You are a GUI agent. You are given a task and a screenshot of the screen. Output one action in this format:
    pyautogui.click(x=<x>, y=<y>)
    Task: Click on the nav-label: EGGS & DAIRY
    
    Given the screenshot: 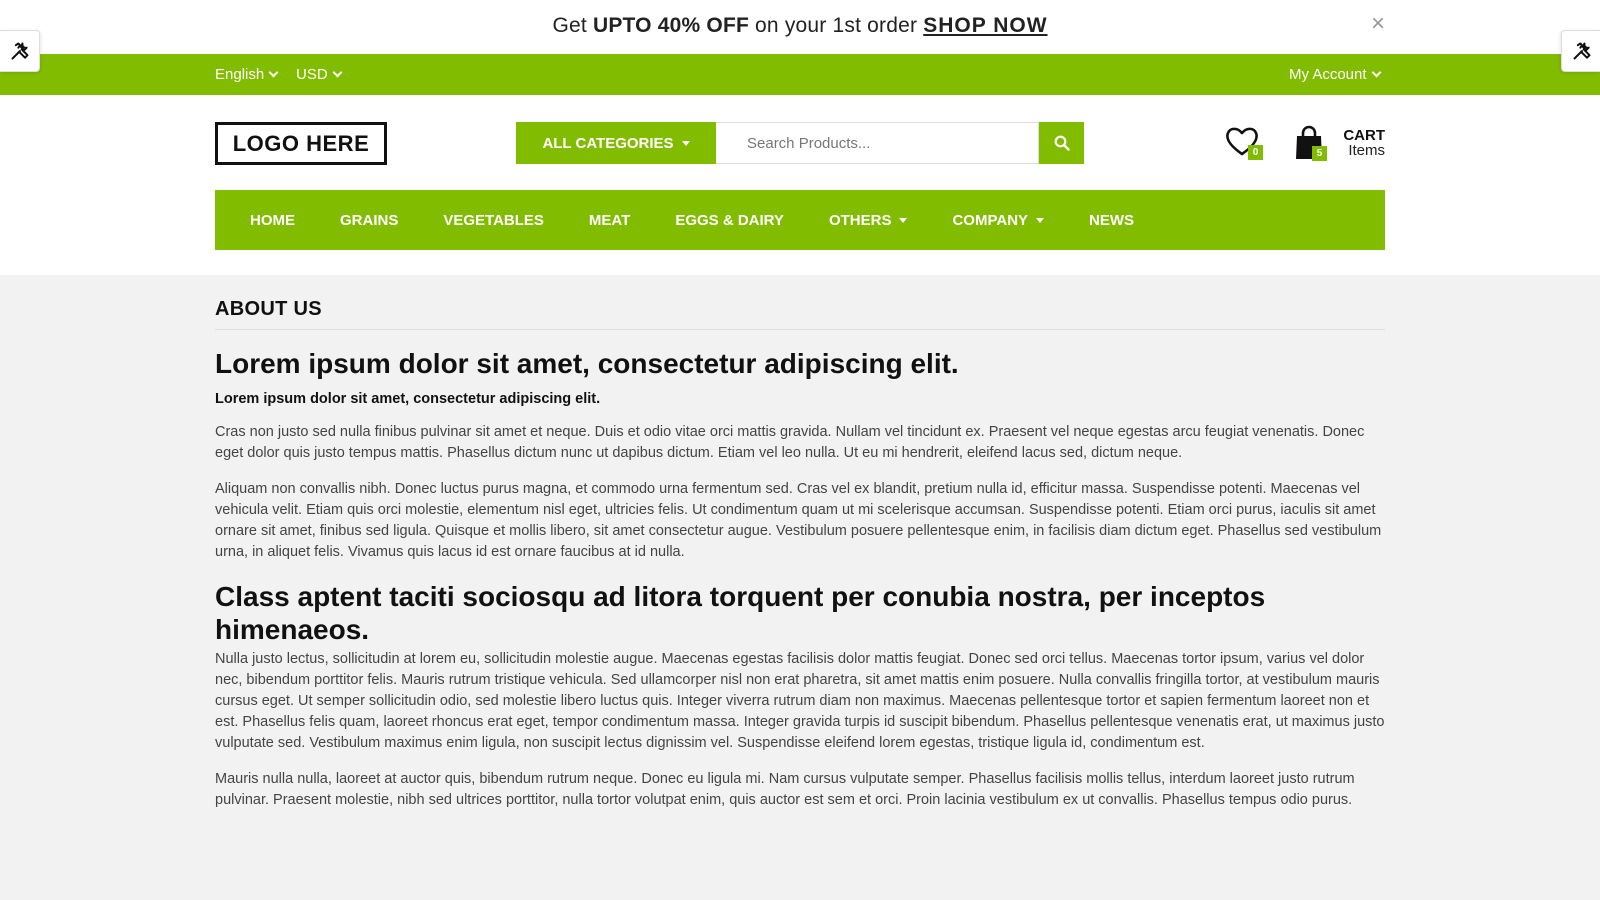 What is the action you would take?
    pyautogui.click(x=729, y=220)
    